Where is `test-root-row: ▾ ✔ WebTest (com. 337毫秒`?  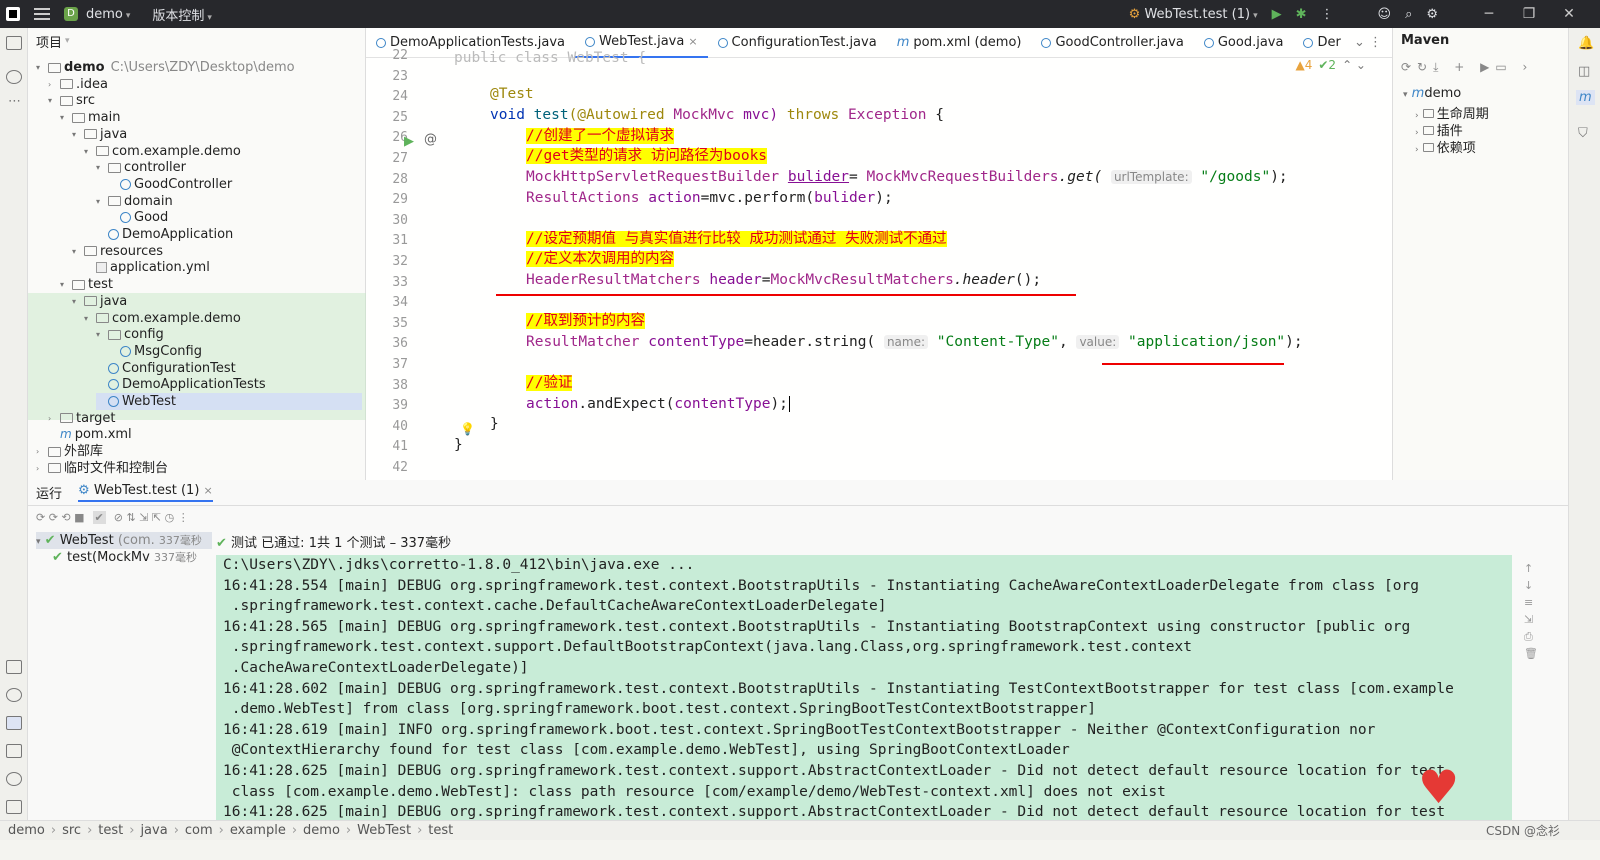
test-root-row: ▾ ✔ WebTest (com. 337毫秒 is located at coordinates (124, 540).